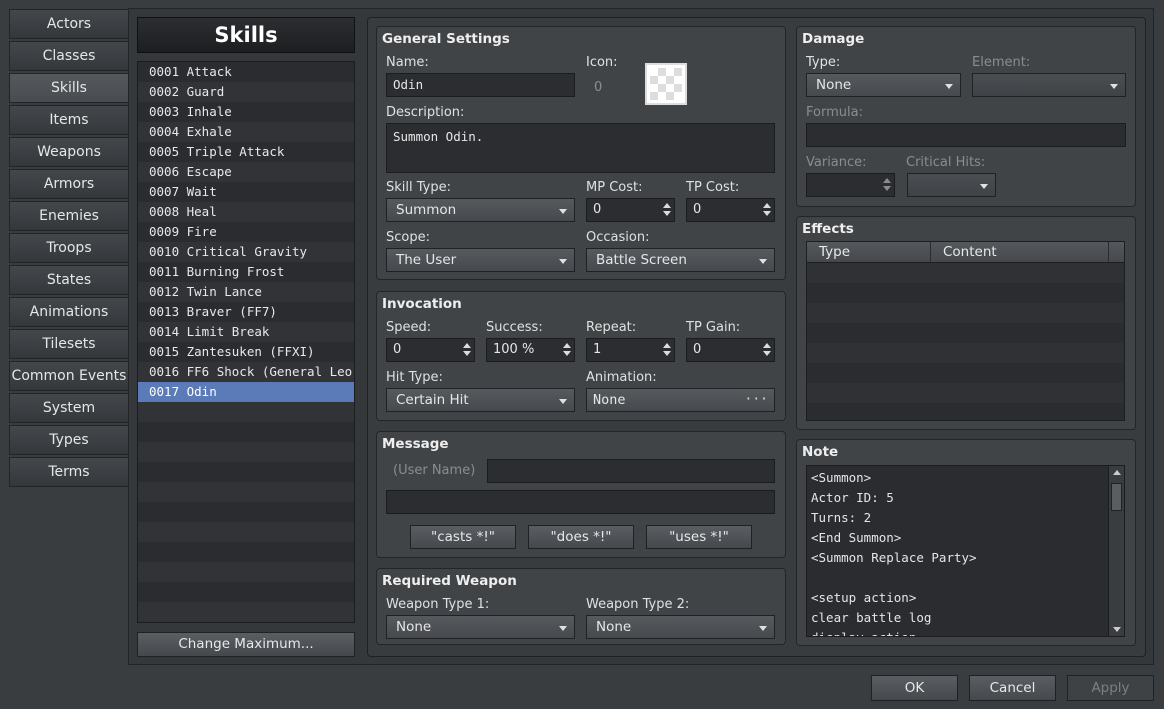 The height and width of the screenshot is (709, 1164). I want to click on list-item: 0007 Wait, so click(246, 192).